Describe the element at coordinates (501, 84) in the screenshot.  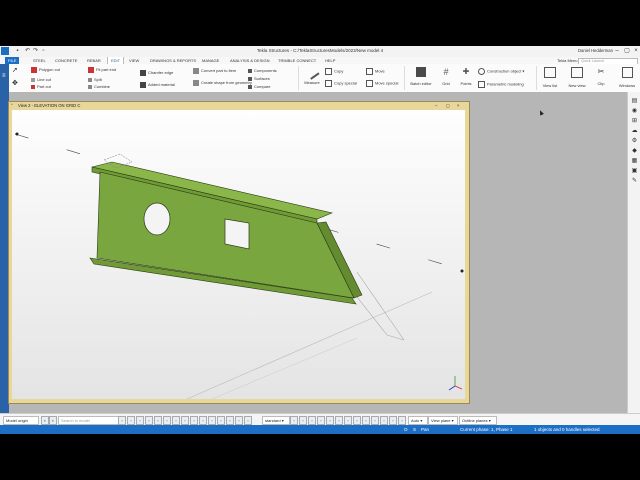
I see `parametric-modeling-button: Parametric modeling` at that location.